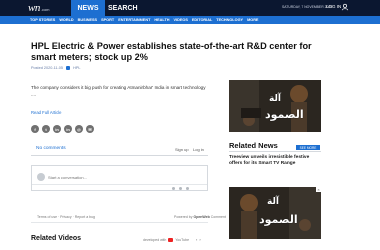  Describe the element at coordinates (198, 149) in the screenshot. I see `comments-login-link: Log in` at that location.